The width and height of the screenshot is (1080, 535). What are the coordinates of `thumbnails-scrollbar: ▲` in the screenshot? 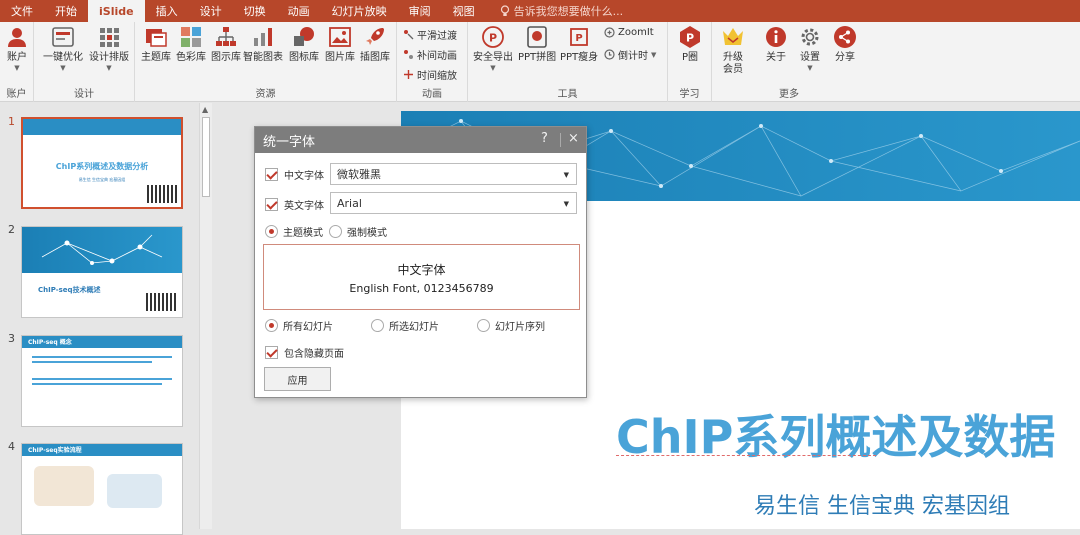 It's located at (205, 316).